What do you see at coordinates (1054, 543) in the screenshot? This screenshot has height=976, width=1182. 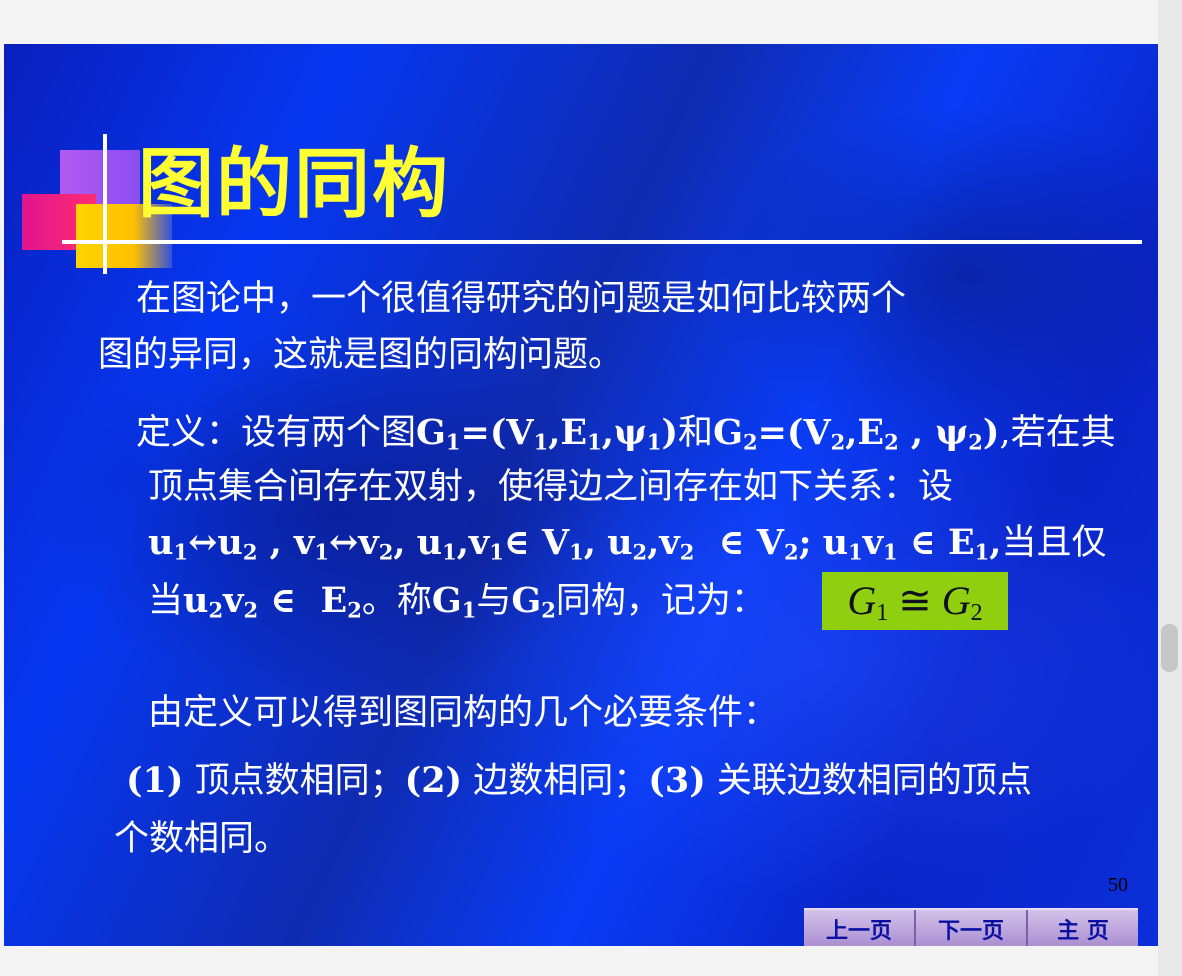 I see `definition-iff: 当且仅` at bounding box center [1054, 543].